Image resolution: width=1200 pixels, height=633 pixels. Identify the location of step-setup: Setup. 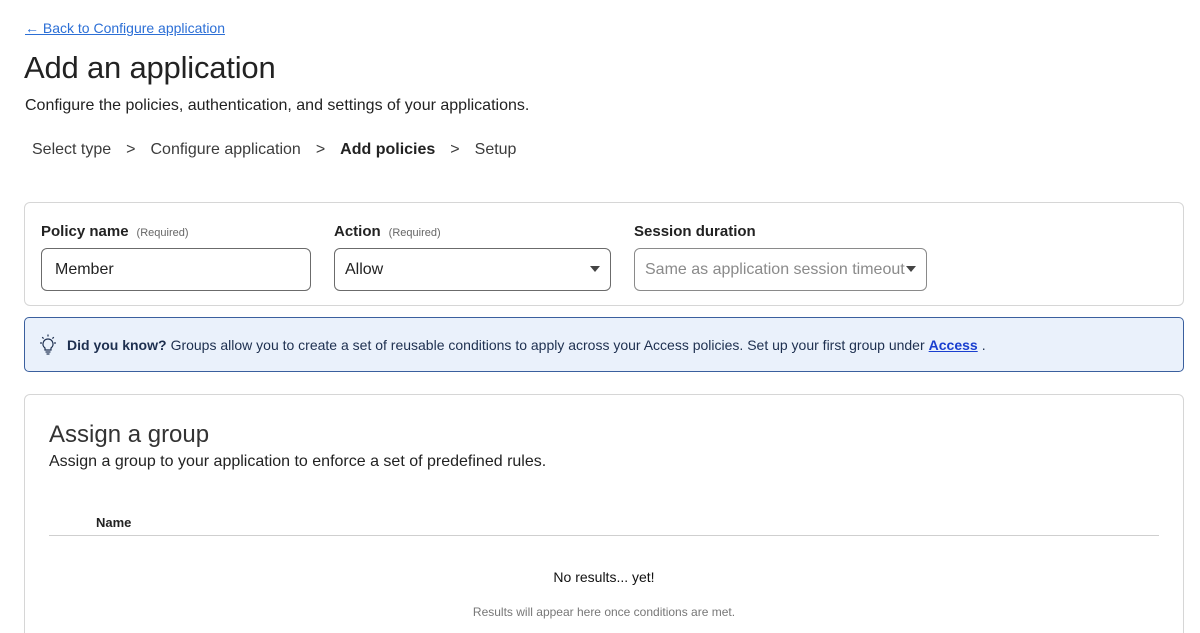
(496, 150).